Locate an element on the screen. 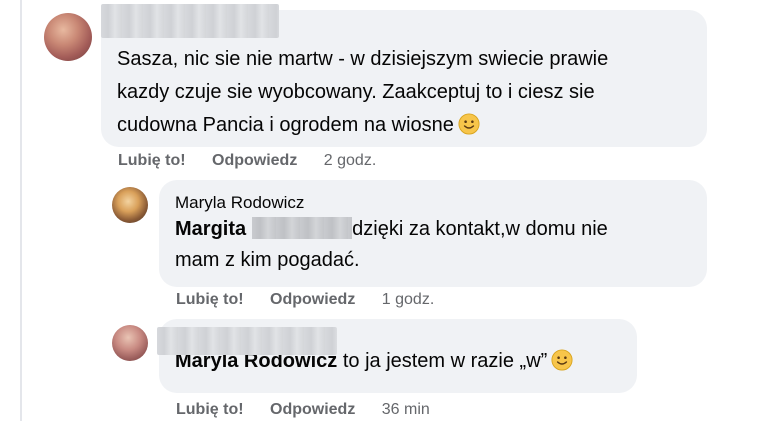  comment-actions: Lubię to! Odpowiedz 36 min is located at coordinates (303, 410).